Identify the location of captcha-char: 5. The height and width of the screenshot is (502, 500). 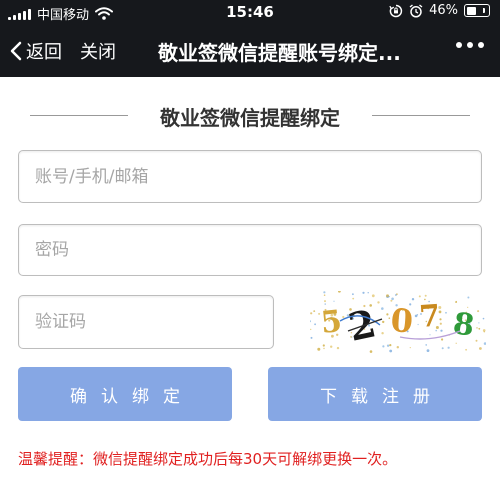
(331, 322).